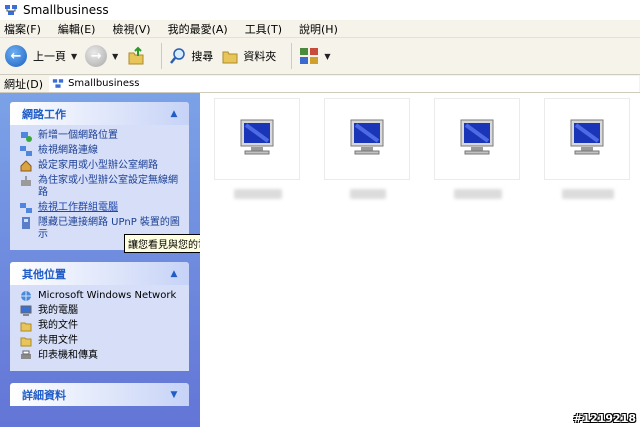  What do you see at coordinates (44, 395) in the screenshot?
I see `panel-title: 詳細資料` at bounding box center [44, 395].